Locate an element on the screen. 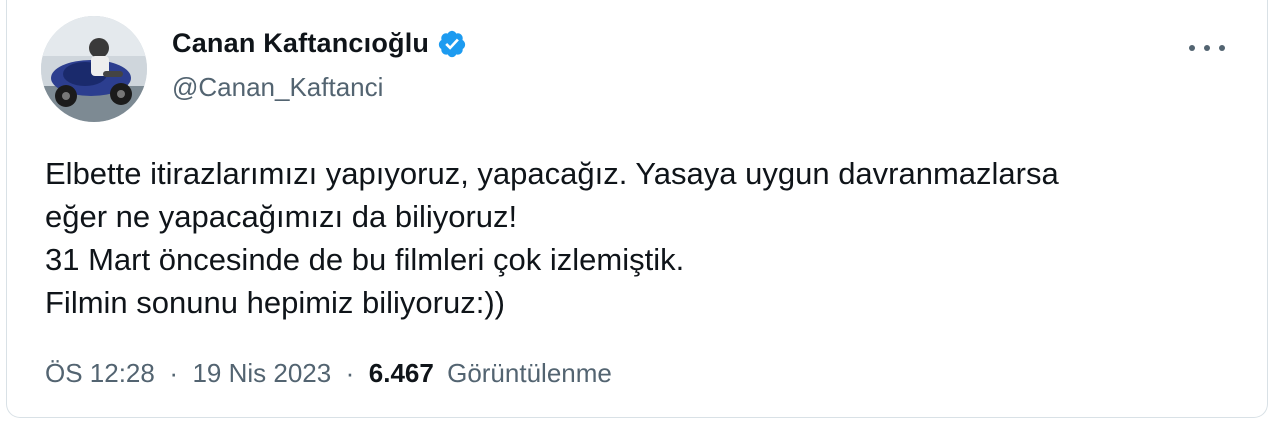 The height and width of the screenshot is (421, 1280). more-options-button is located at coordinates (1207, 48).